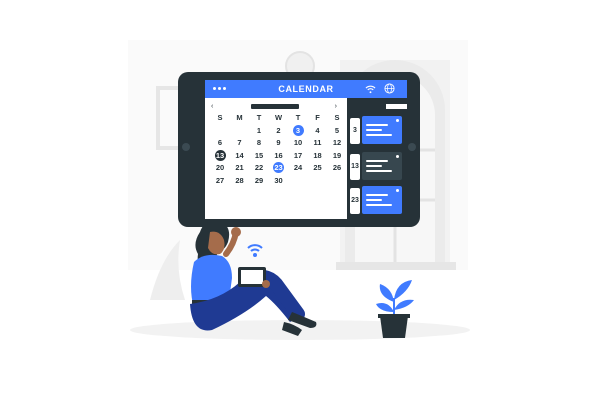 The height and width of the screenshot is (400, 600). I want to click on calendar-day-number: 23, so click(278, 168).